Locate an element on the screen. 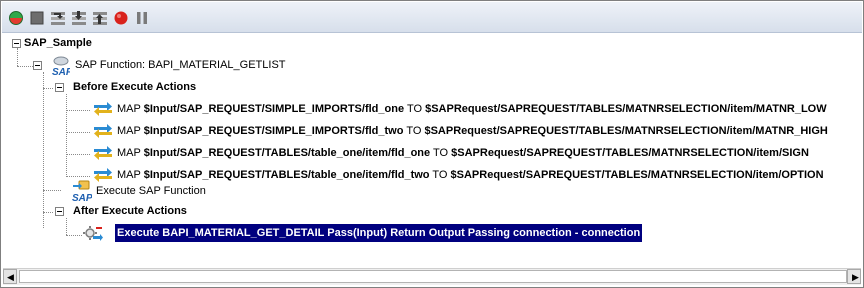 This screenshot has width=864, height=288. tree-node-label: SAP_Sample is located at coordinates (58, 43).